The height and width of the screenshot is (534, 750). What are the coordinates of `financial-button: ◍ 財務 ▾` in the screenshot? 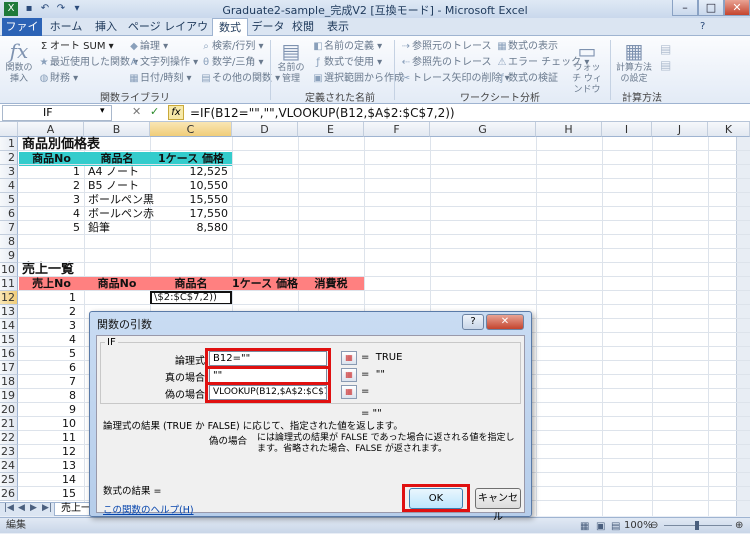 It's located at (58, 79).